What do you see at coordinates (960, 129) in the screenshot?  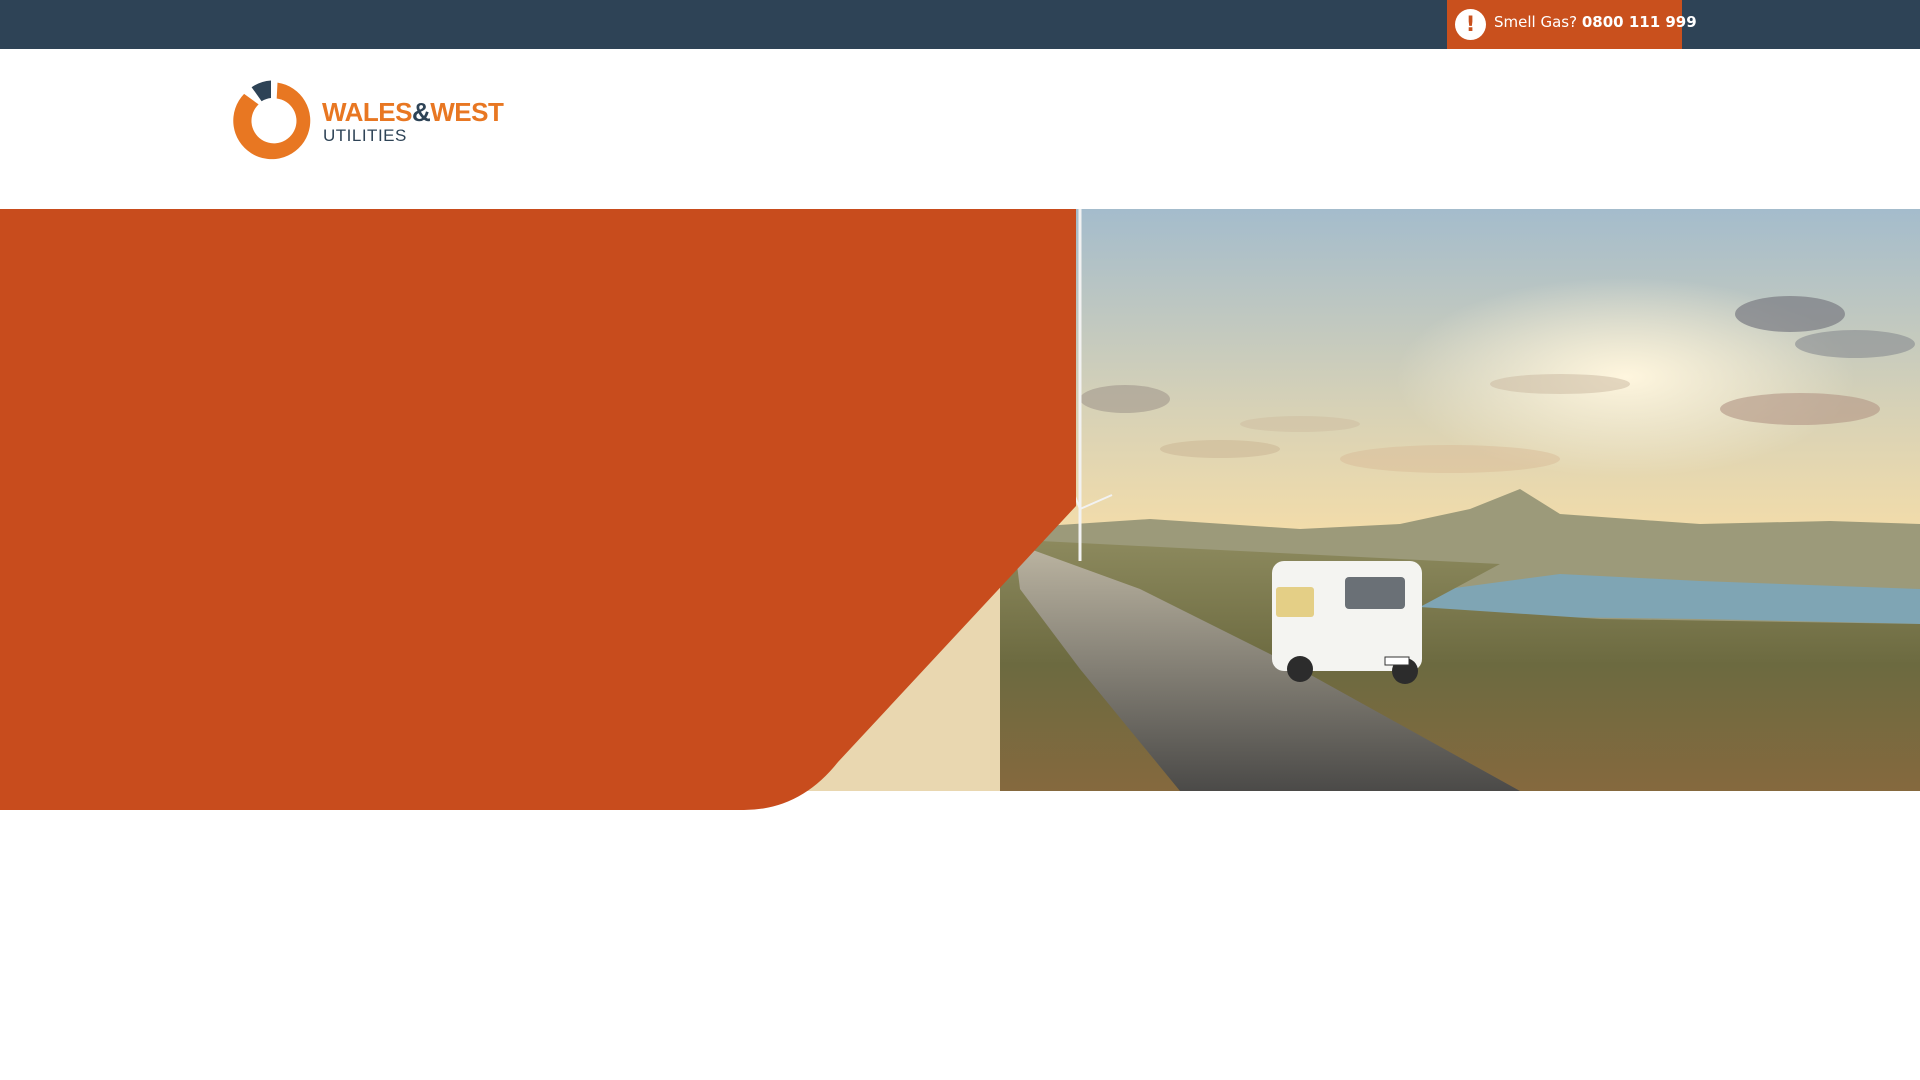 I see `site-header: WALES&WEST UTILITIES` at bounding box center [960, 129].